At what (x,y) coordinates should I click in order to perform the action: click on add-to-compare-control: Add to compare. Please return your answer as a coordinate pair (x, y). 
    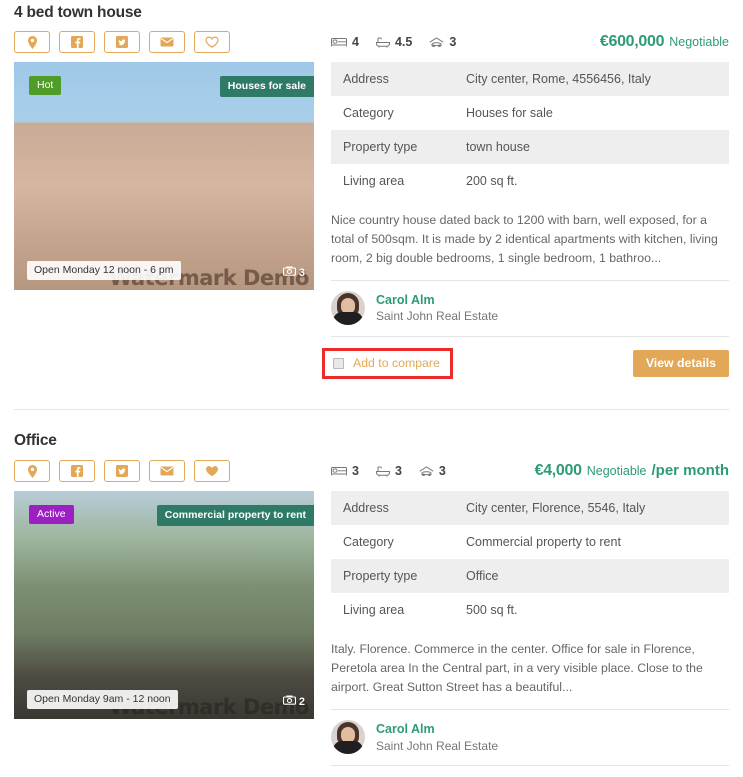
    Looking at the image, I should click on (387, 364).